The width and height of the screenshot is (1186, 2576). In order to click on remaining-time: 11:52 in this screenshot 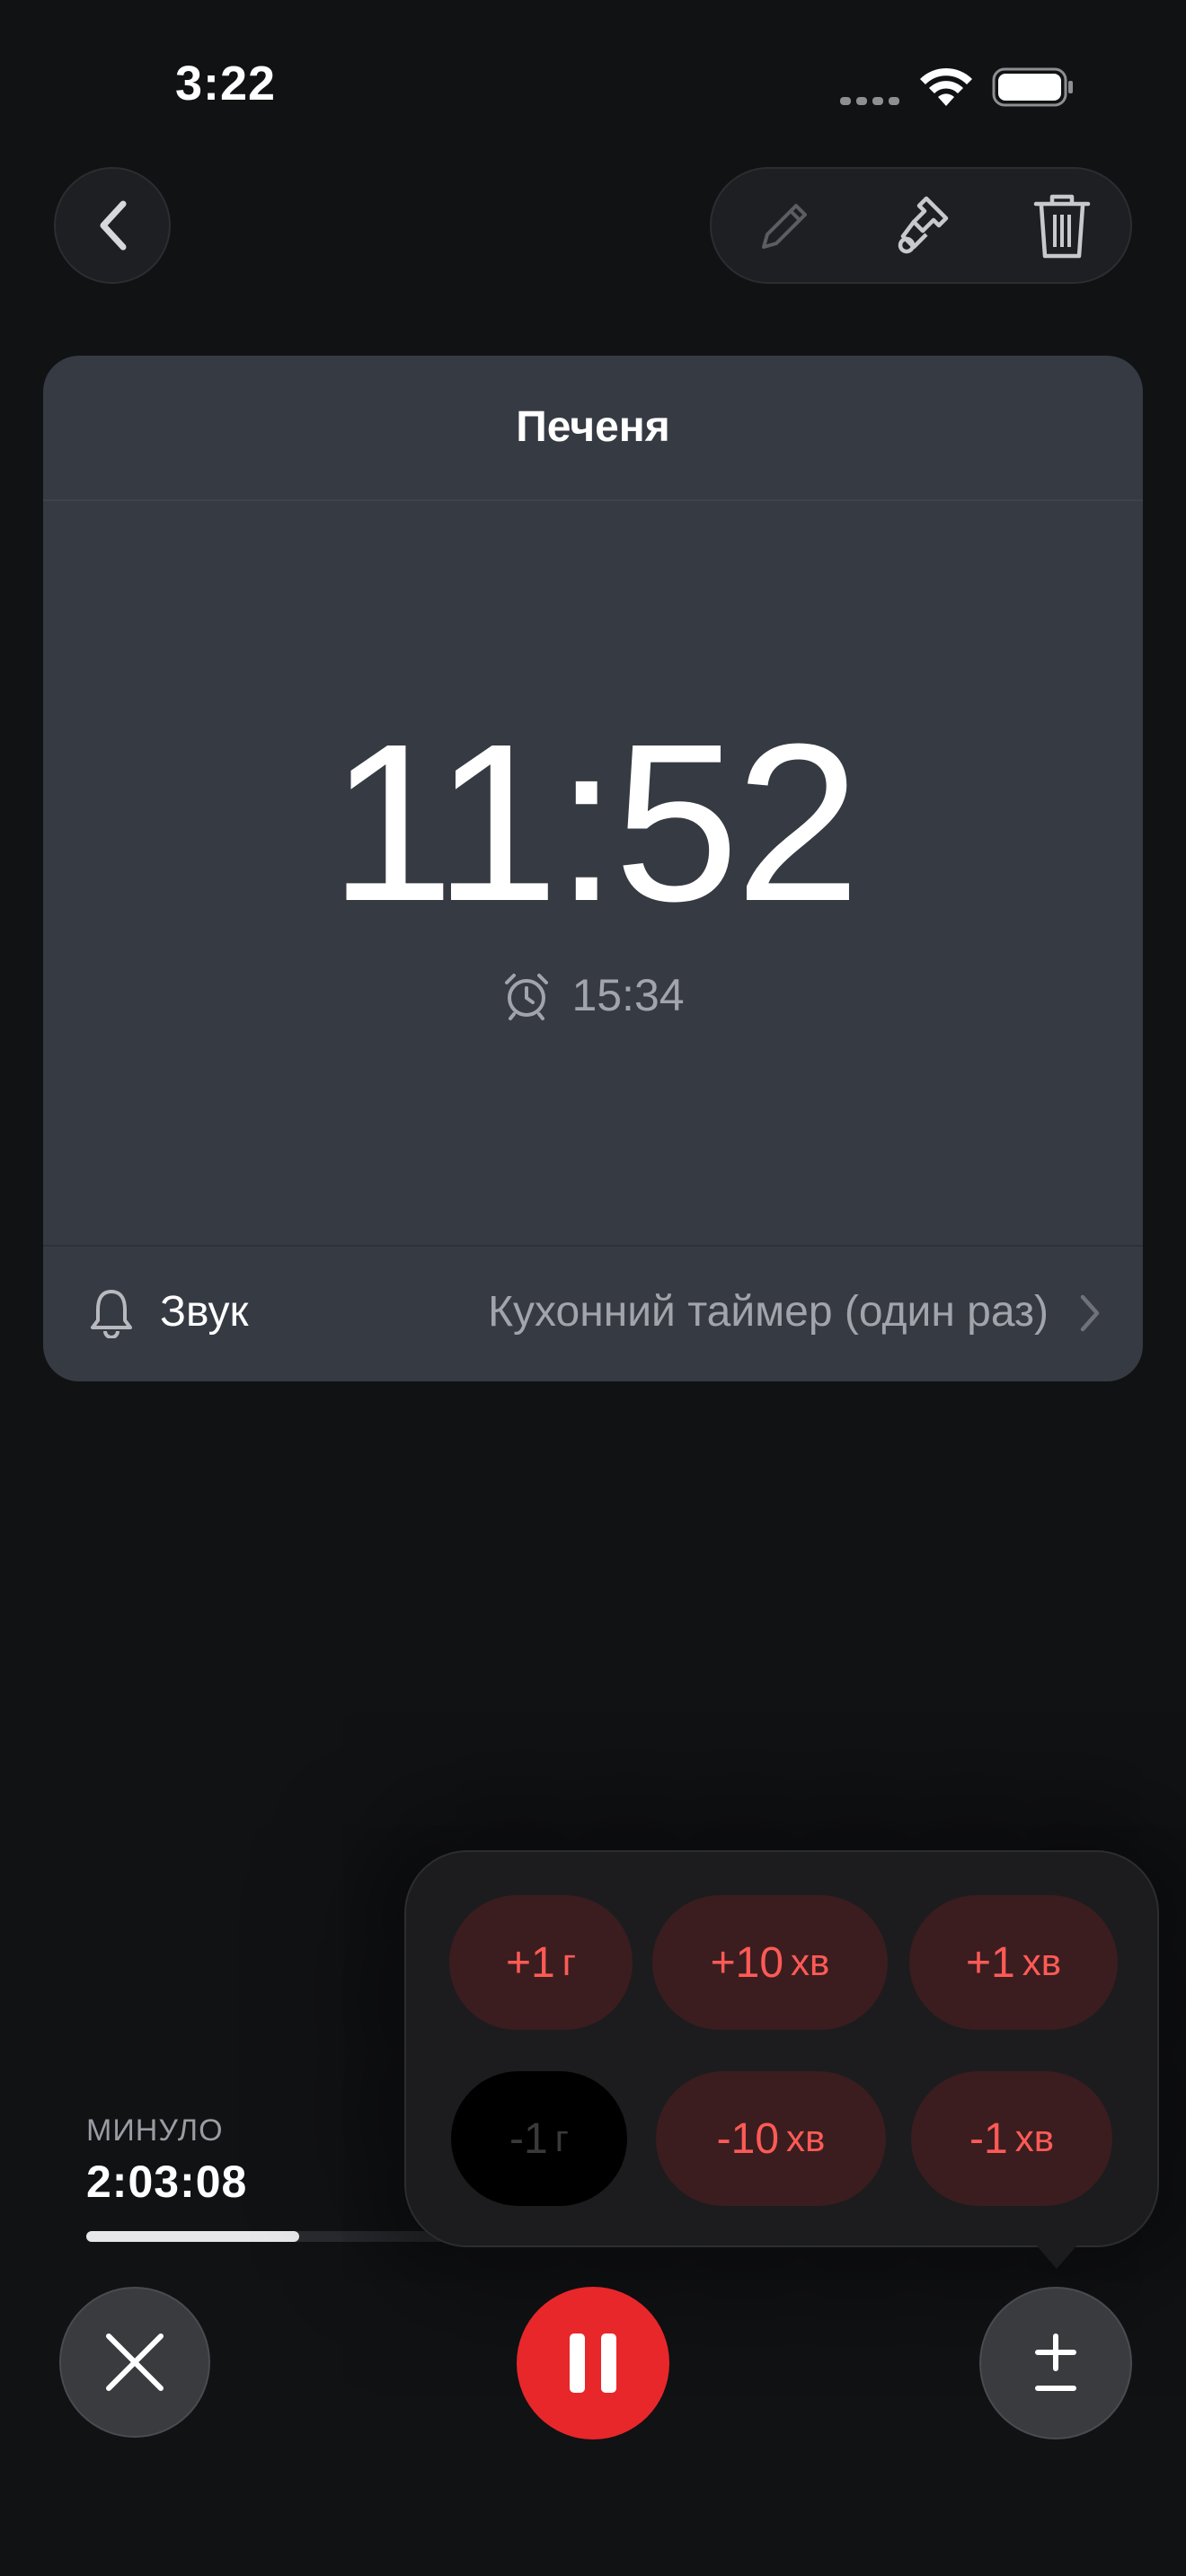, I will do `click(594, 822)`.